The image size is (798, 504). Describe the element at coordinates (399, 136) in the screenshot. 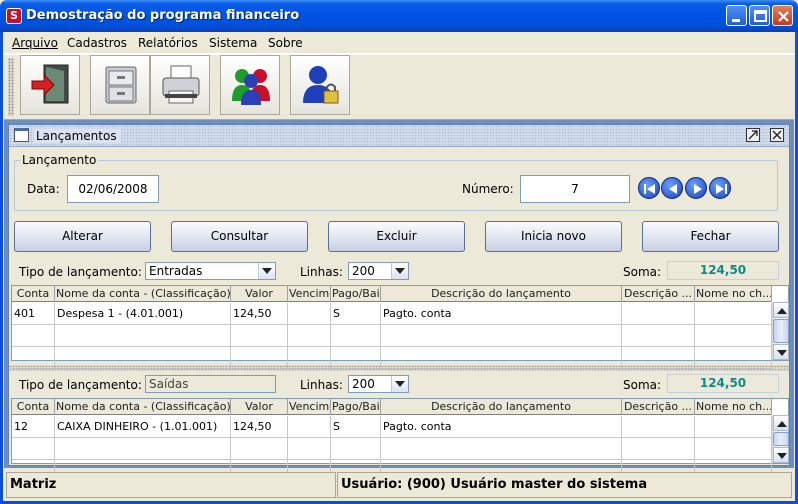

I see `frame-title-bar` at that location.